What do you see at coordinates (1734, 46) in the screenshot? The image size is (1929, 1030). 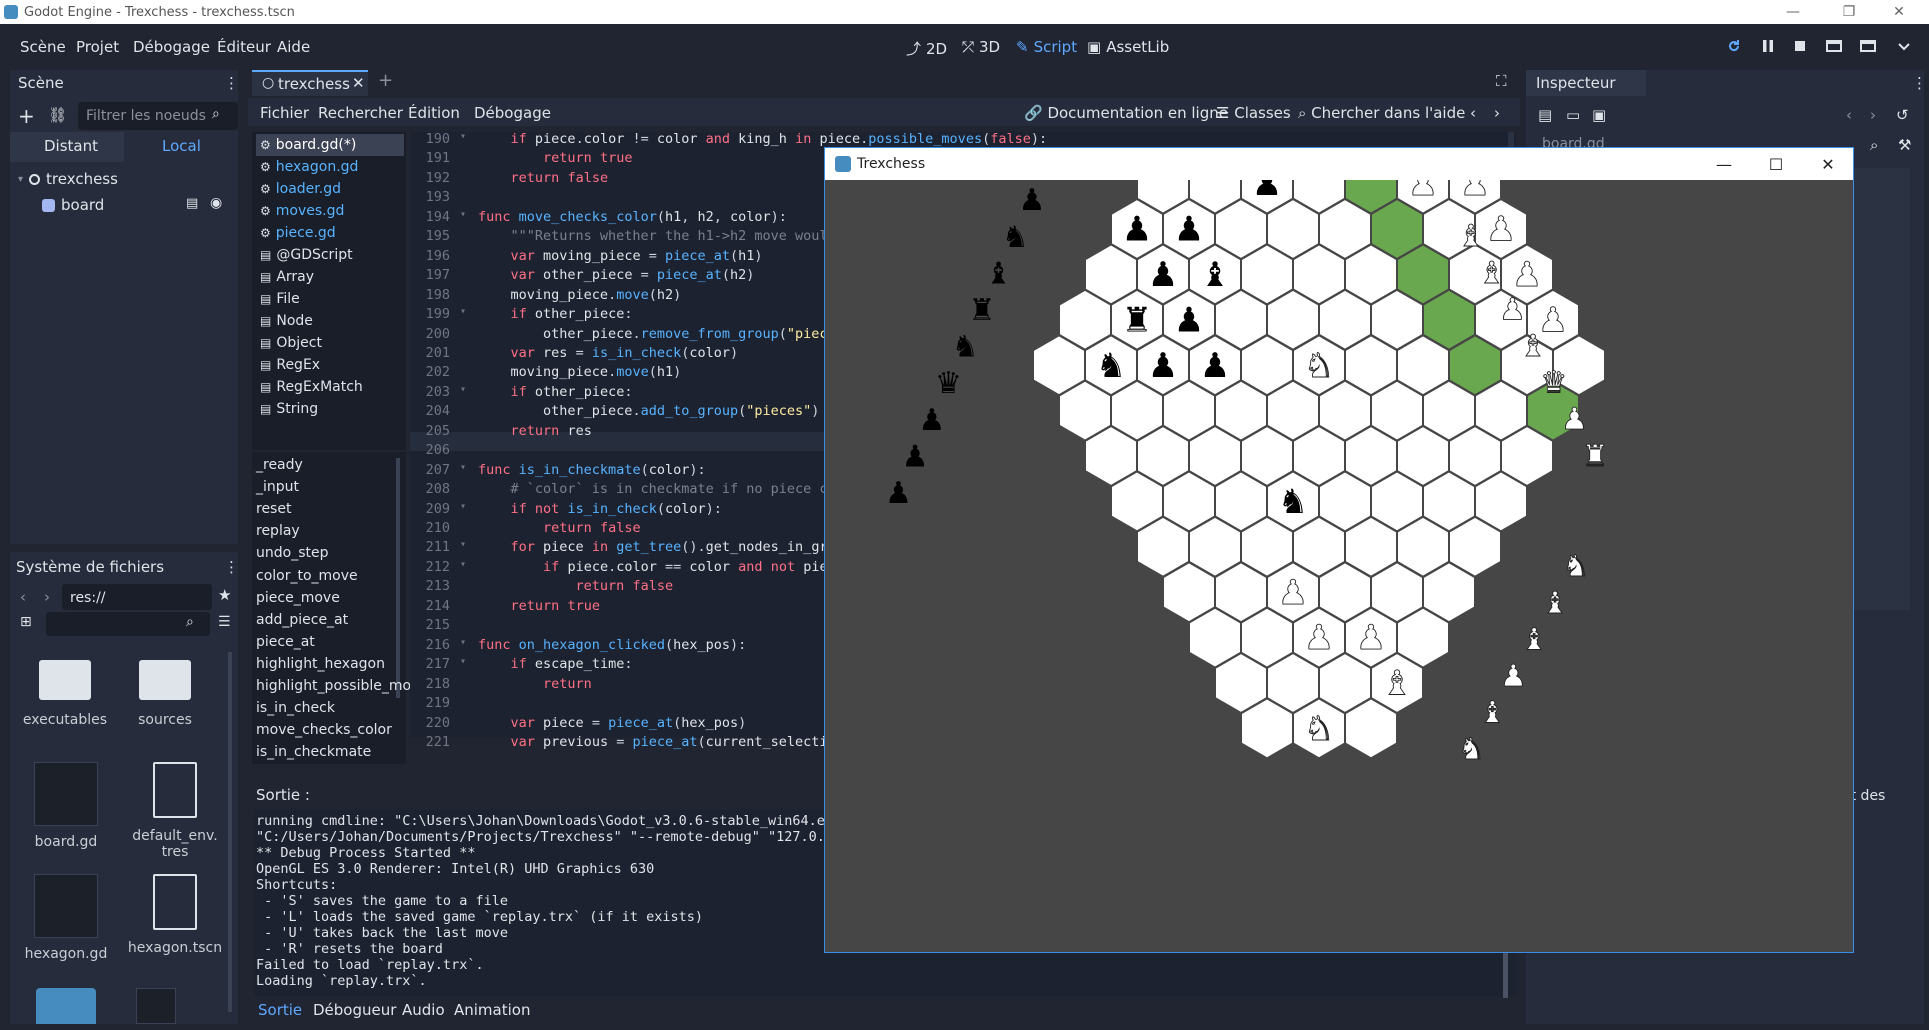 I see `reload-icon` at bounding box center [1734, 46].